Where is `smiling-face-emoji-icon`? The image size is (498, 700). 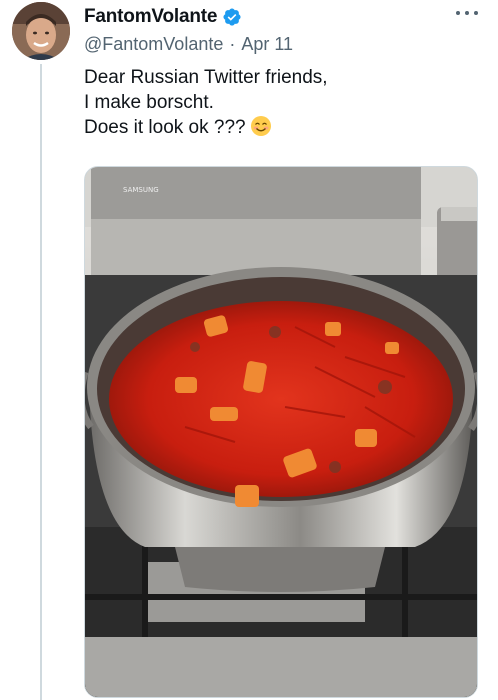 smiling-face-emoji-icon is located at coordinates (261, 129).